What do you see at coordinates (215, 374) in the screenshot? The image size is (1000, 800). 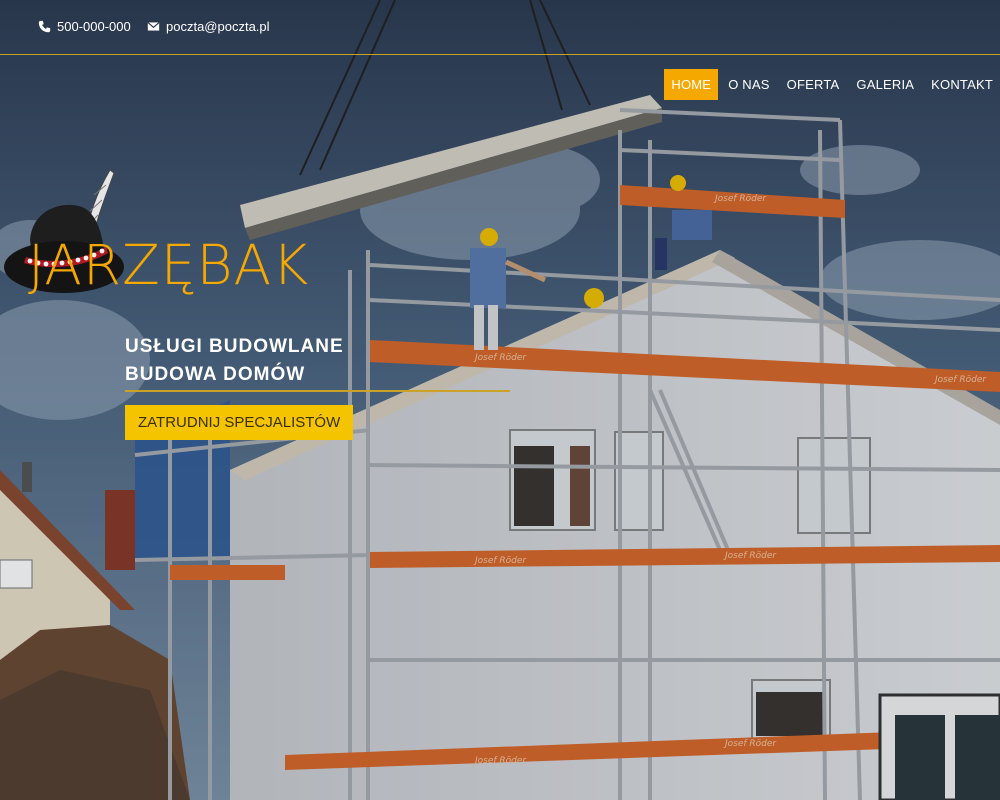 I see `tagline-line-2: BUDOWA DOMÓW` at bounding box center [215, 374].